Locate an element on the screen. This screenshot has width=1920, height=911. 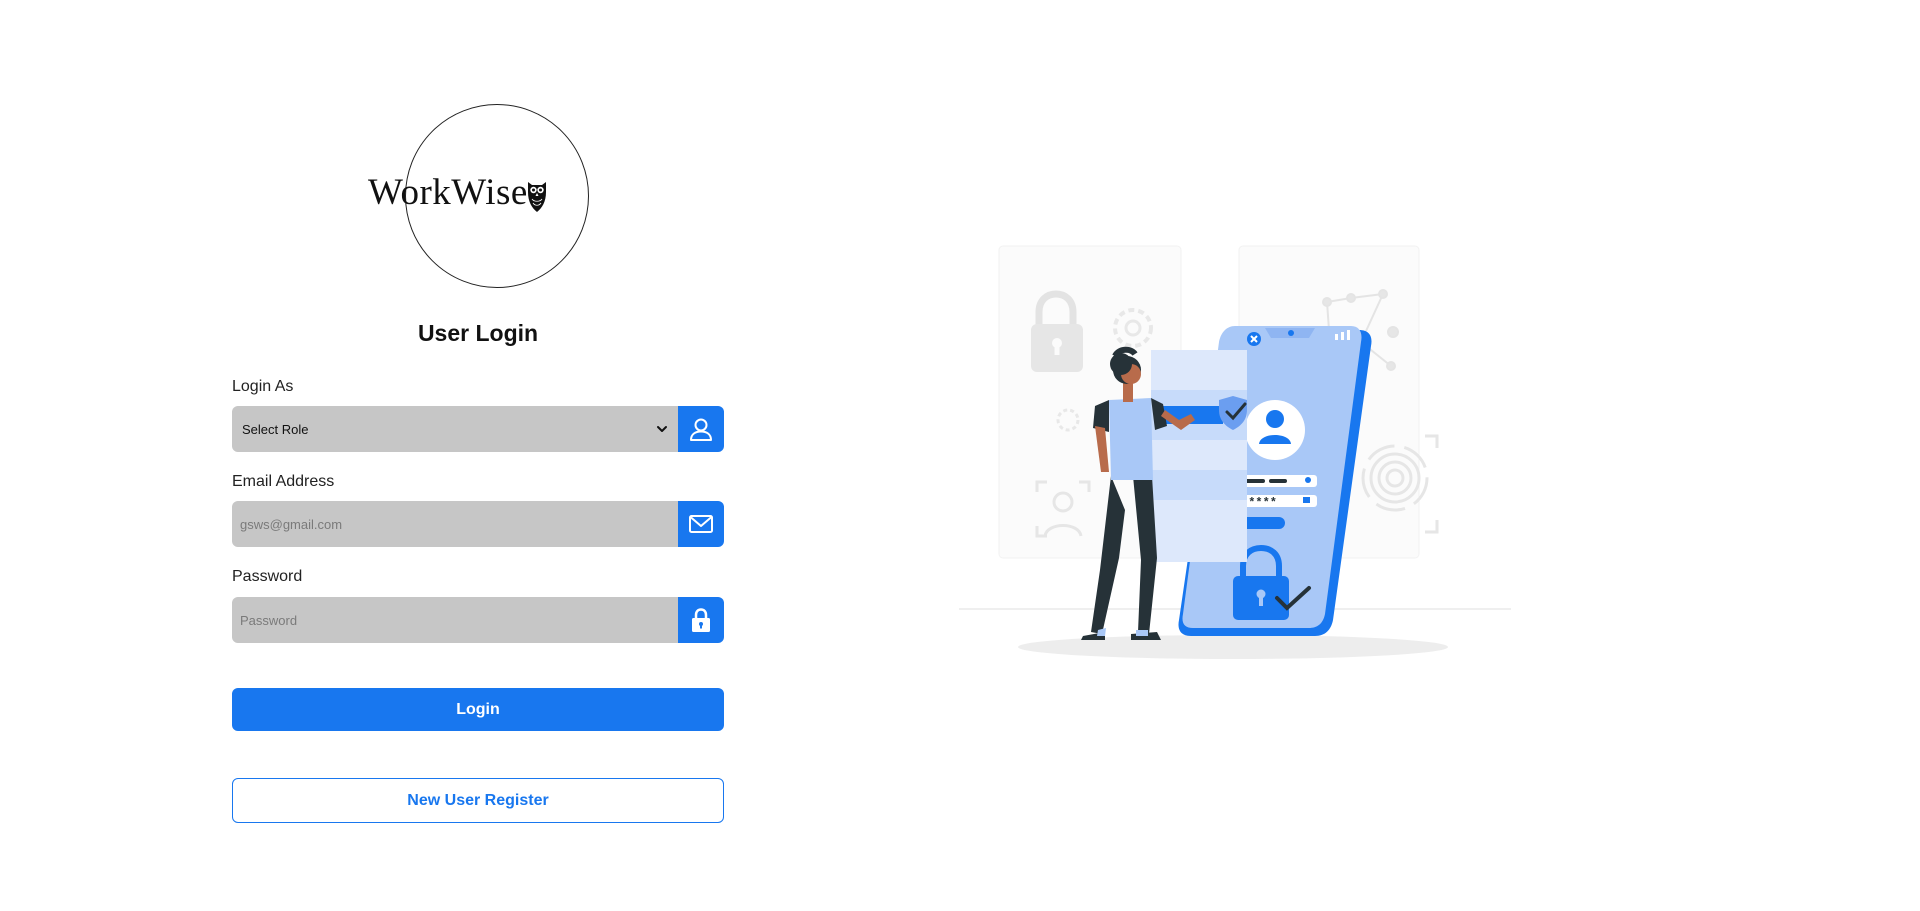
password-placeholder: Password is located at coordinates (269, 620).